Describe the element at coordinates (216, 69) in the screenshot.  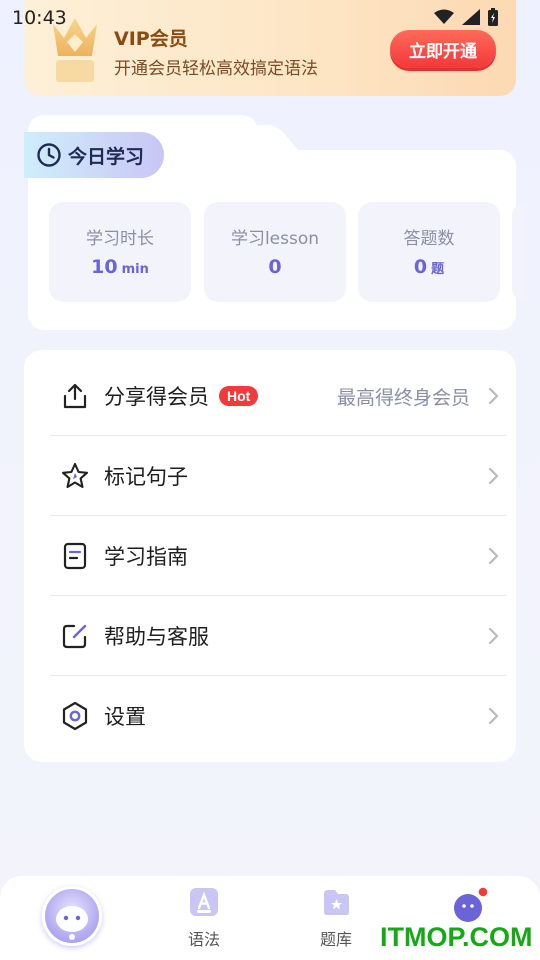
I see `vip-subtitle: 开通会员轻松高效搞定语法` at that location.